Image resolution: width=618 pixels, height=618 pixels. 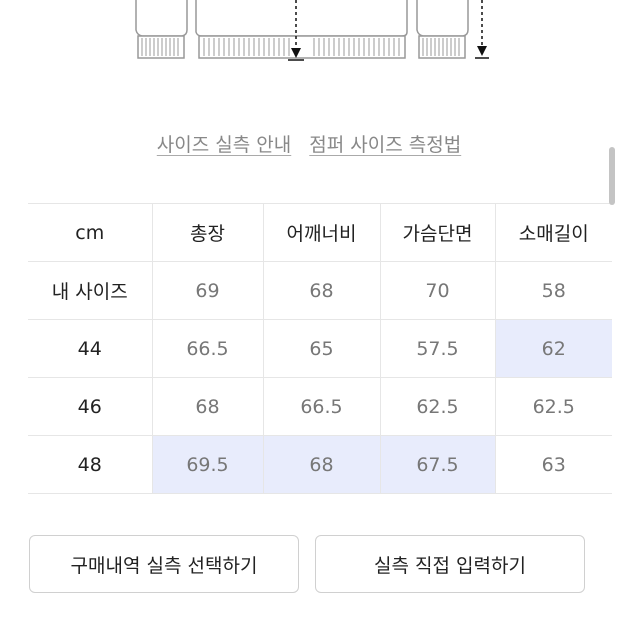 I want to click on jacket-illustration, so click(x=312, y=30).